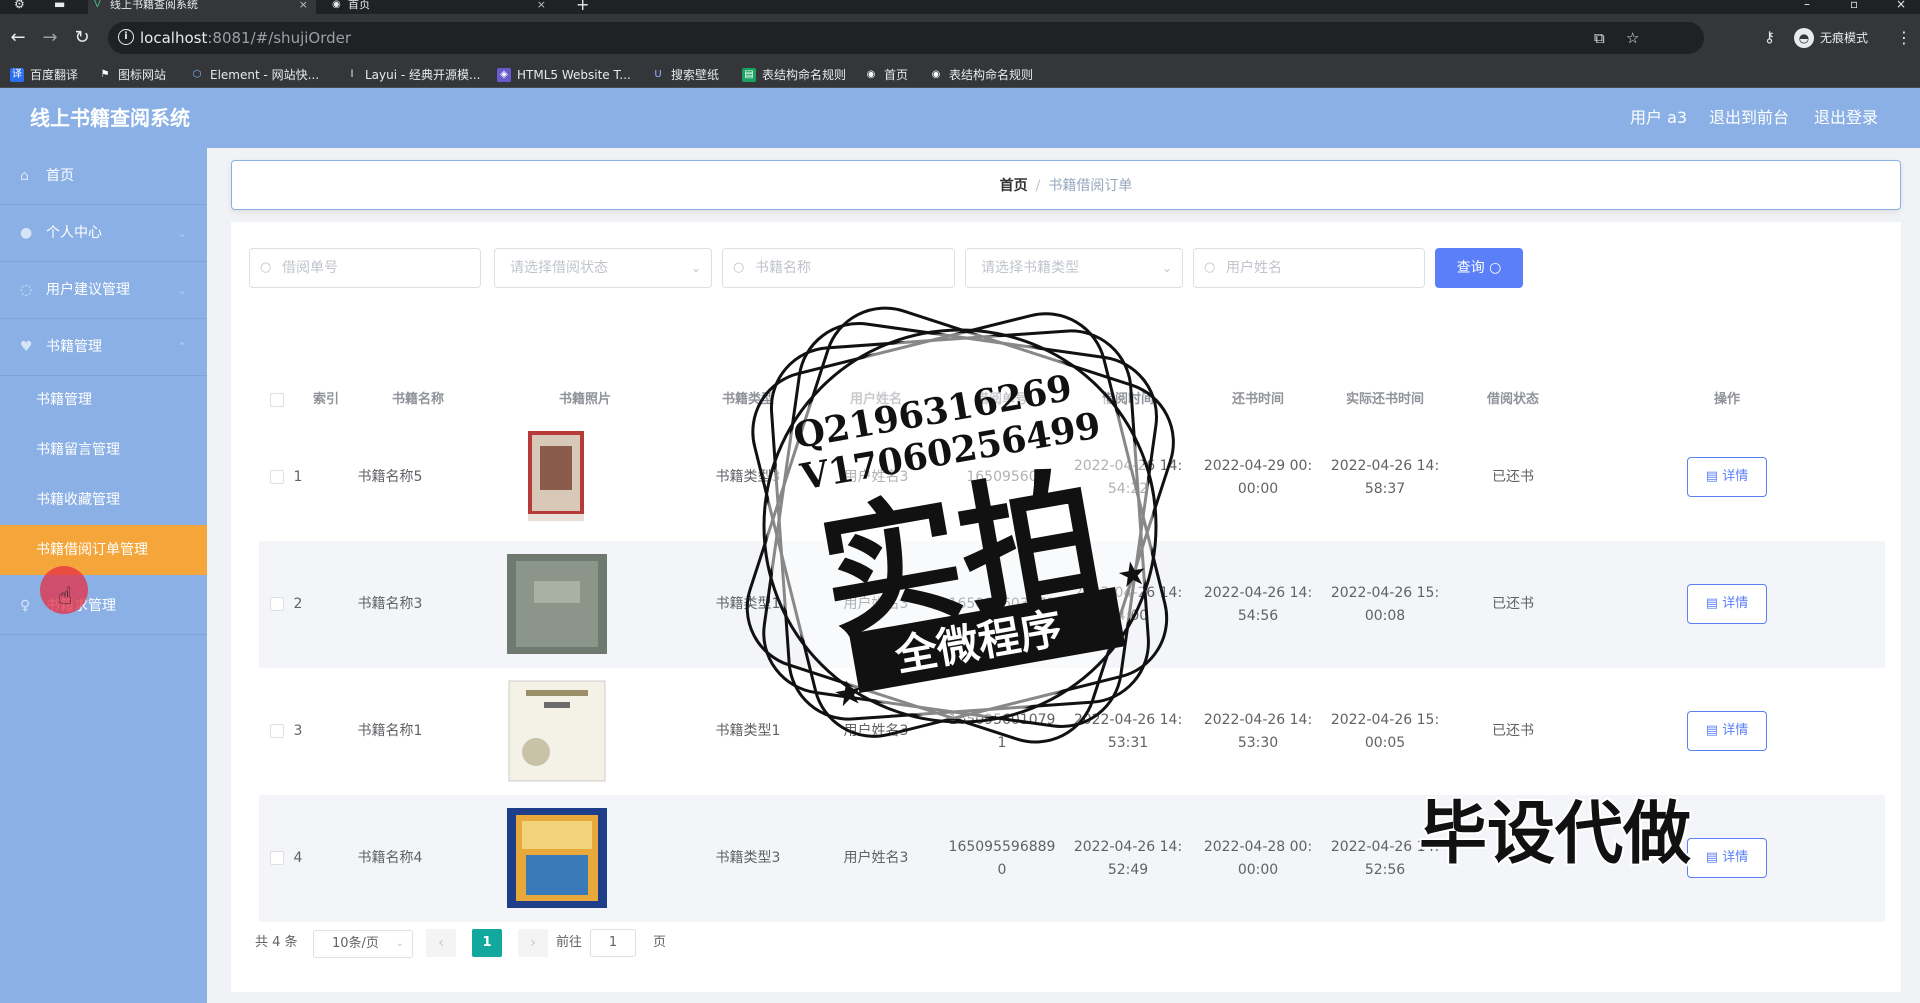 The image size is (1920, 1003). I want to click on address-bar: i localhost:8081/#/shujiOrder ⧉ ☆, so click(906, 38).